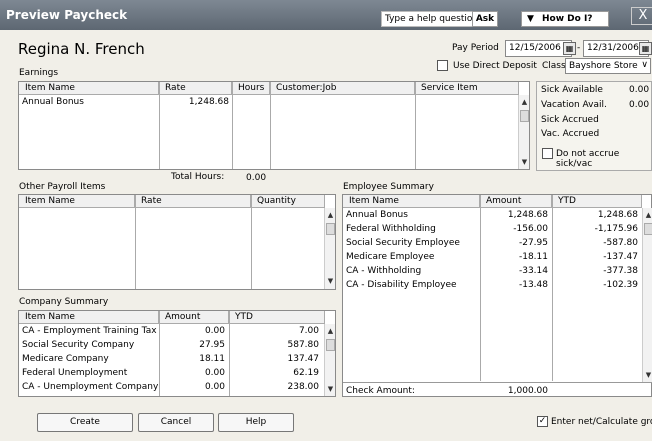  Describe the element at coordinates (74, 373) in the screenshot. I see `company-row-item: Federal Unemployment` at that location.